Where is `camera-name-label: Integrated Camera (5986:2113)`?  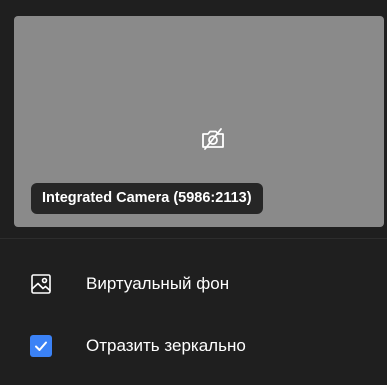 camera-name-label: Integrated Camera (5986:2113) is located at coordinates (147, 198).